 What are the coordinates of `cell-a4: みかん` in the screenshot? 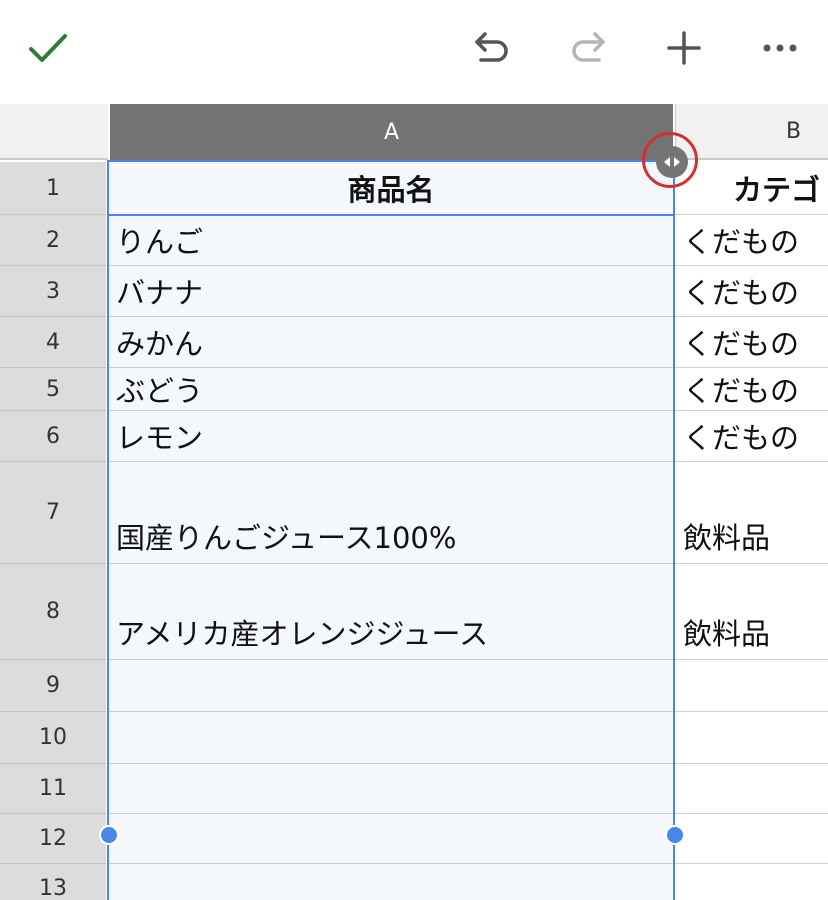 It's located at (391, 342).